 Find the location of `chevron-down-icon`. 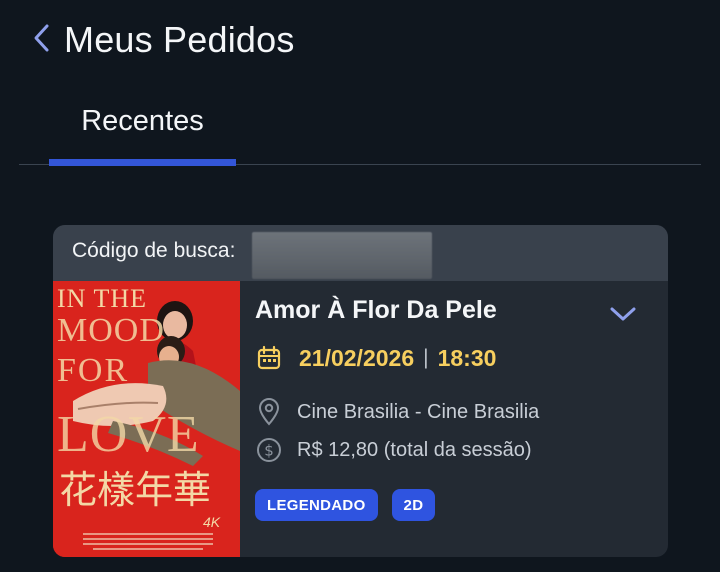

chevron-down-icon is located at coordinates (623, 316).